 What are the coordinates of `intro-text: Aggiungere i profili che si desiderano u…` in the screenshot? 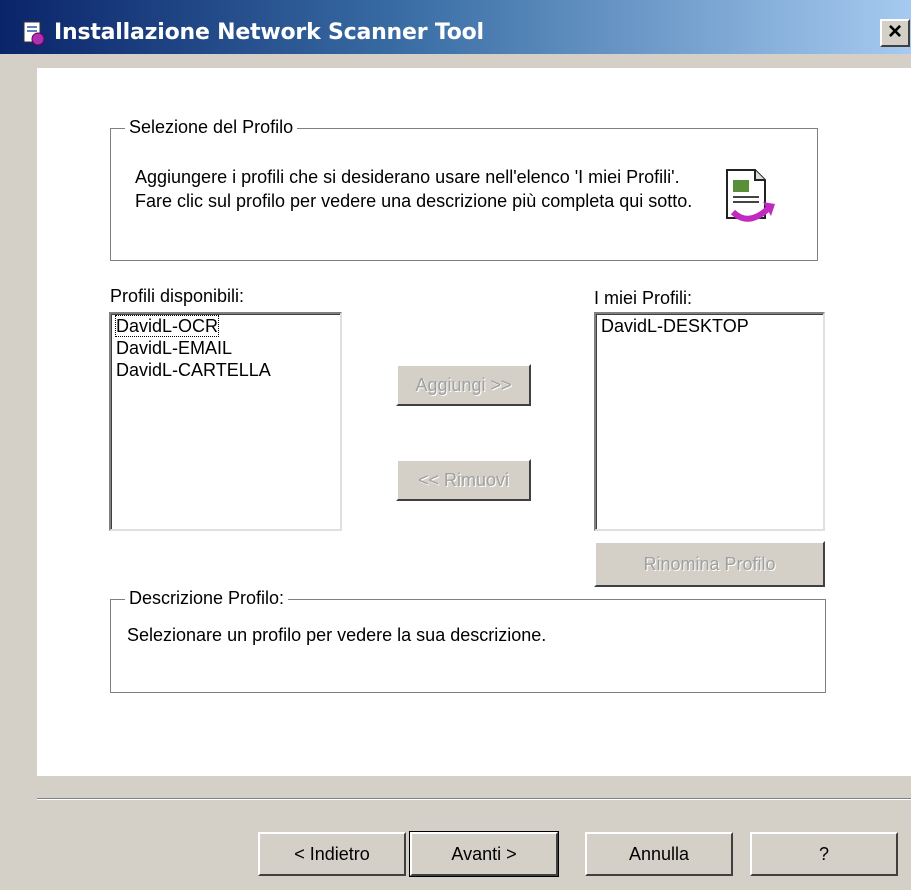 It's located at (414, 189).